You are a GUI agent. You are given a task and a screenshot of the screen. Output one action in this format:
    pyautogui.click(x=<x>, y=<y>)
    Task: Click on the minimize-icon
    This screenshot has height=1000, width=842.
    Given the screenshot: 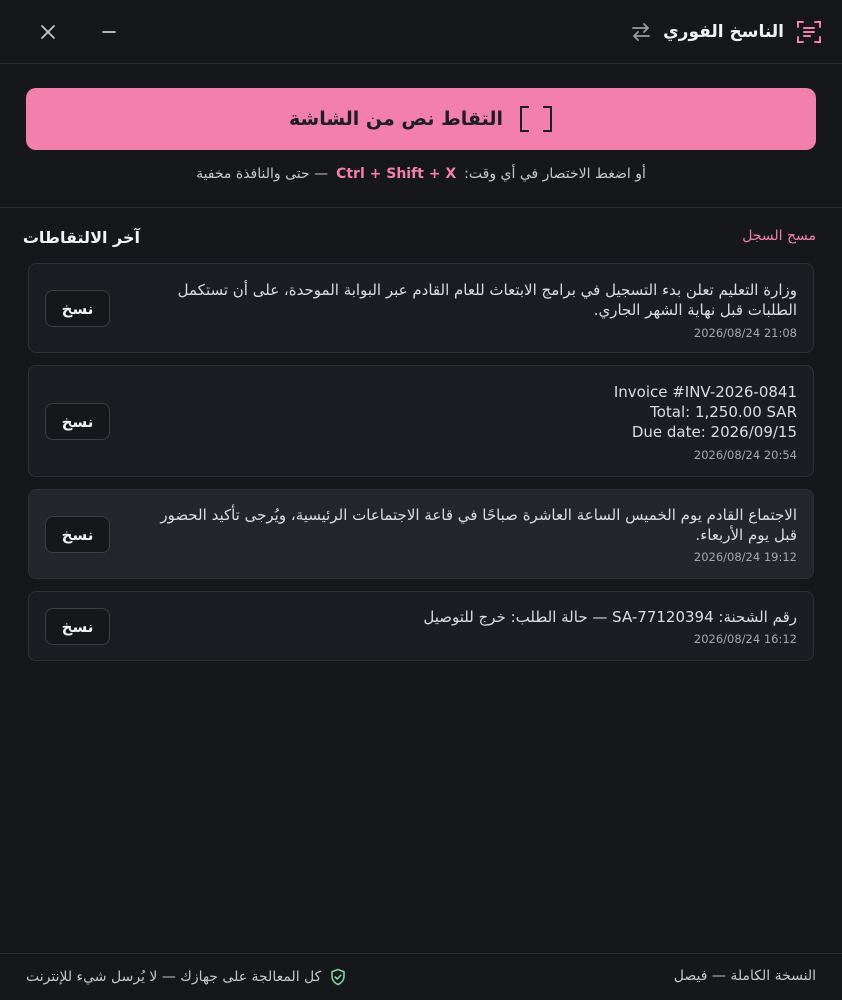 What is the action you would take?
    pyautogui.click(x=109, y=32)
    